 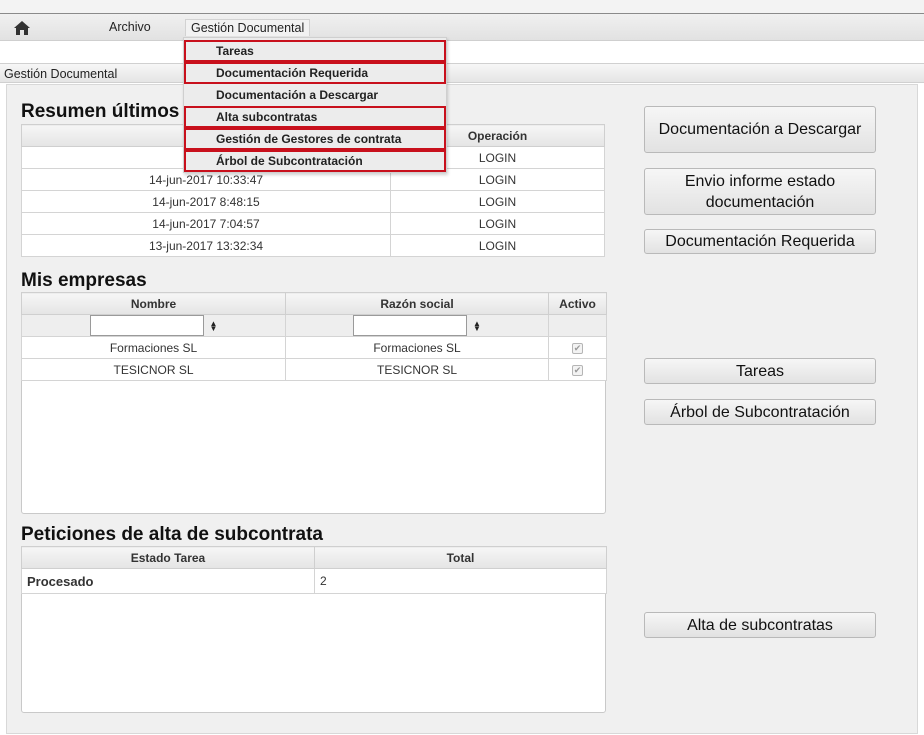 I want to click on resumen-title: Resumen últimos, so click(x=100, y=111).